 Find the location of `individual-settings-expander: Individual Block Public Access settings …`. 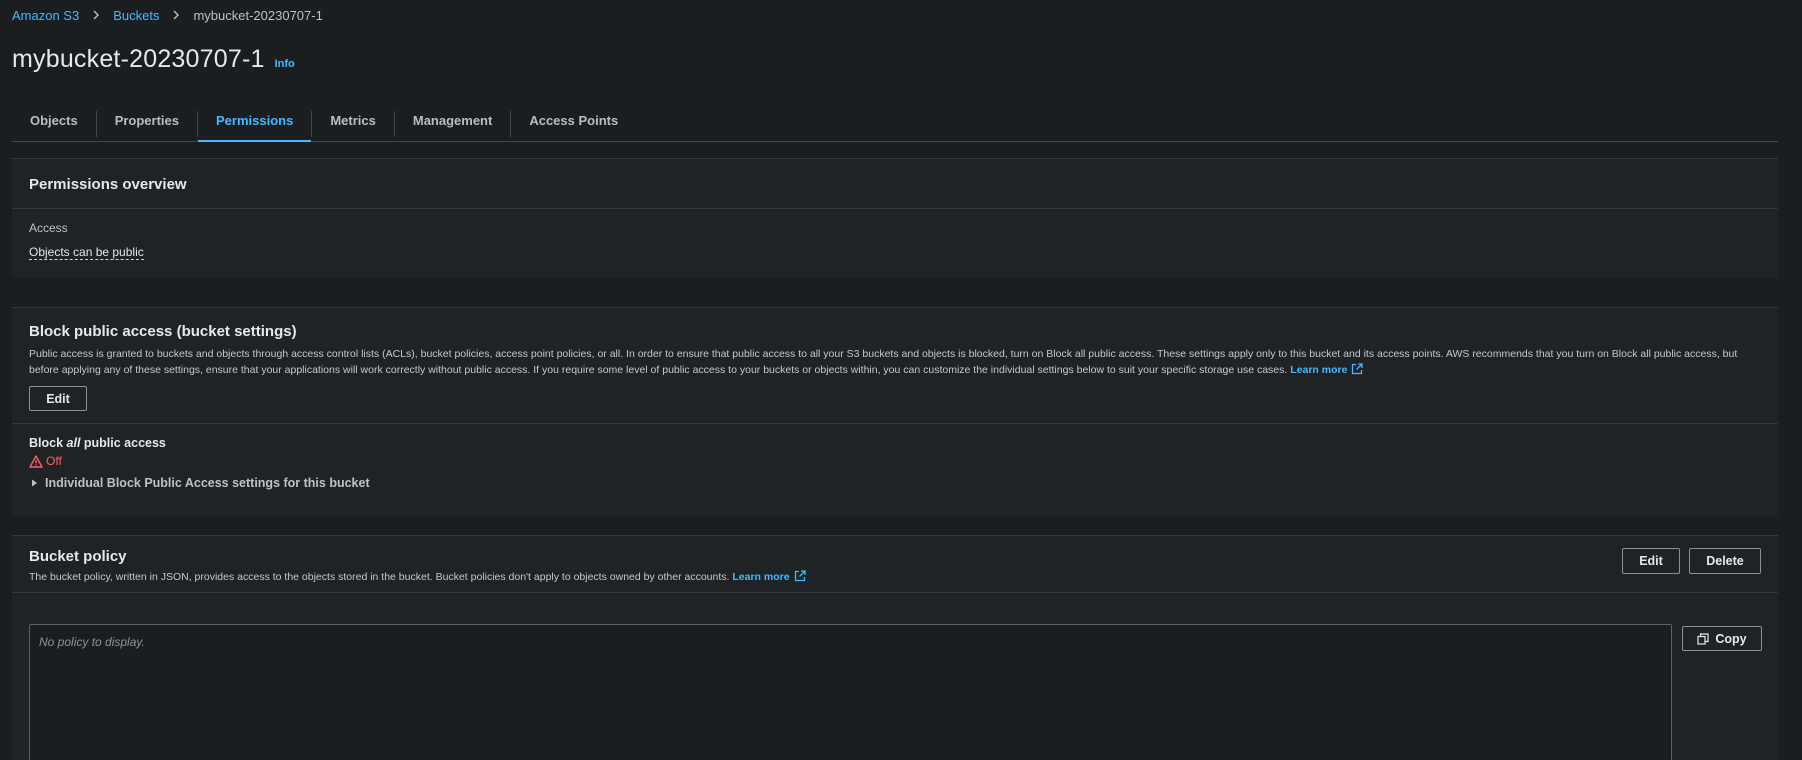

individual-settings-expander: Individual Block Public Access settings … is located at coordinates (895, 483).